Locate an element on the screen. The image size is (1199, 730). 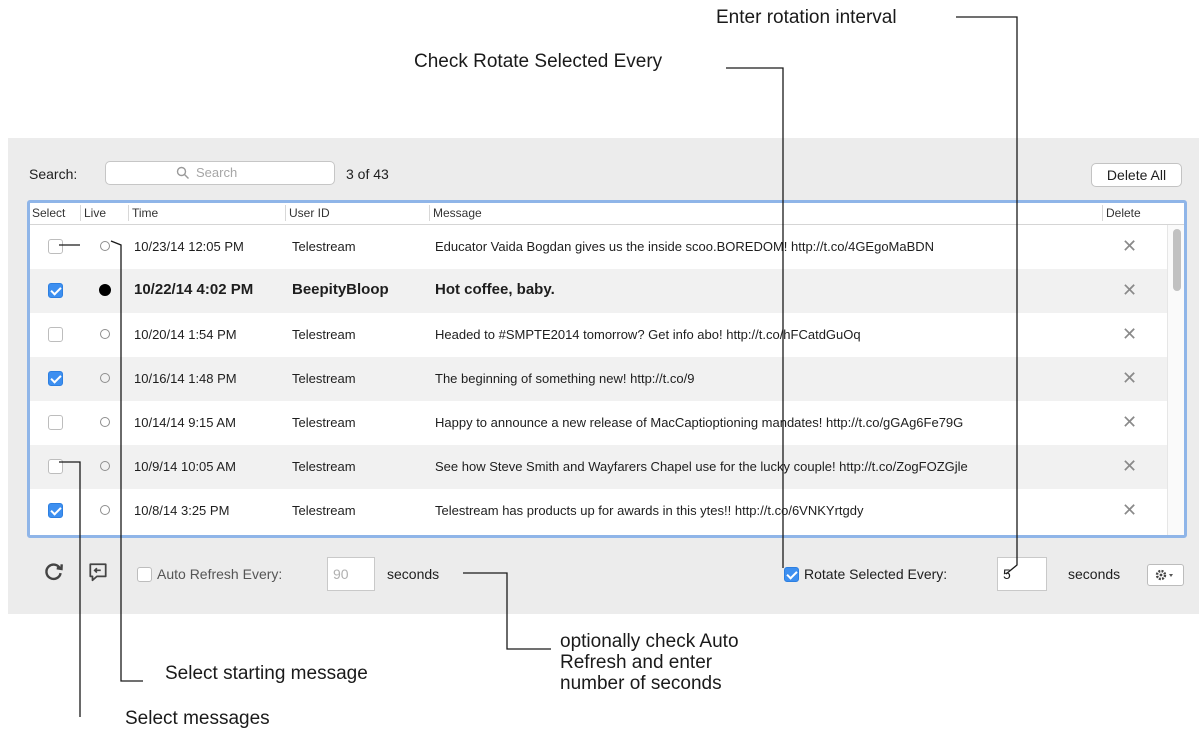
row-time: 10/20/14 1:54 PM is located at coordinates (185, 334).